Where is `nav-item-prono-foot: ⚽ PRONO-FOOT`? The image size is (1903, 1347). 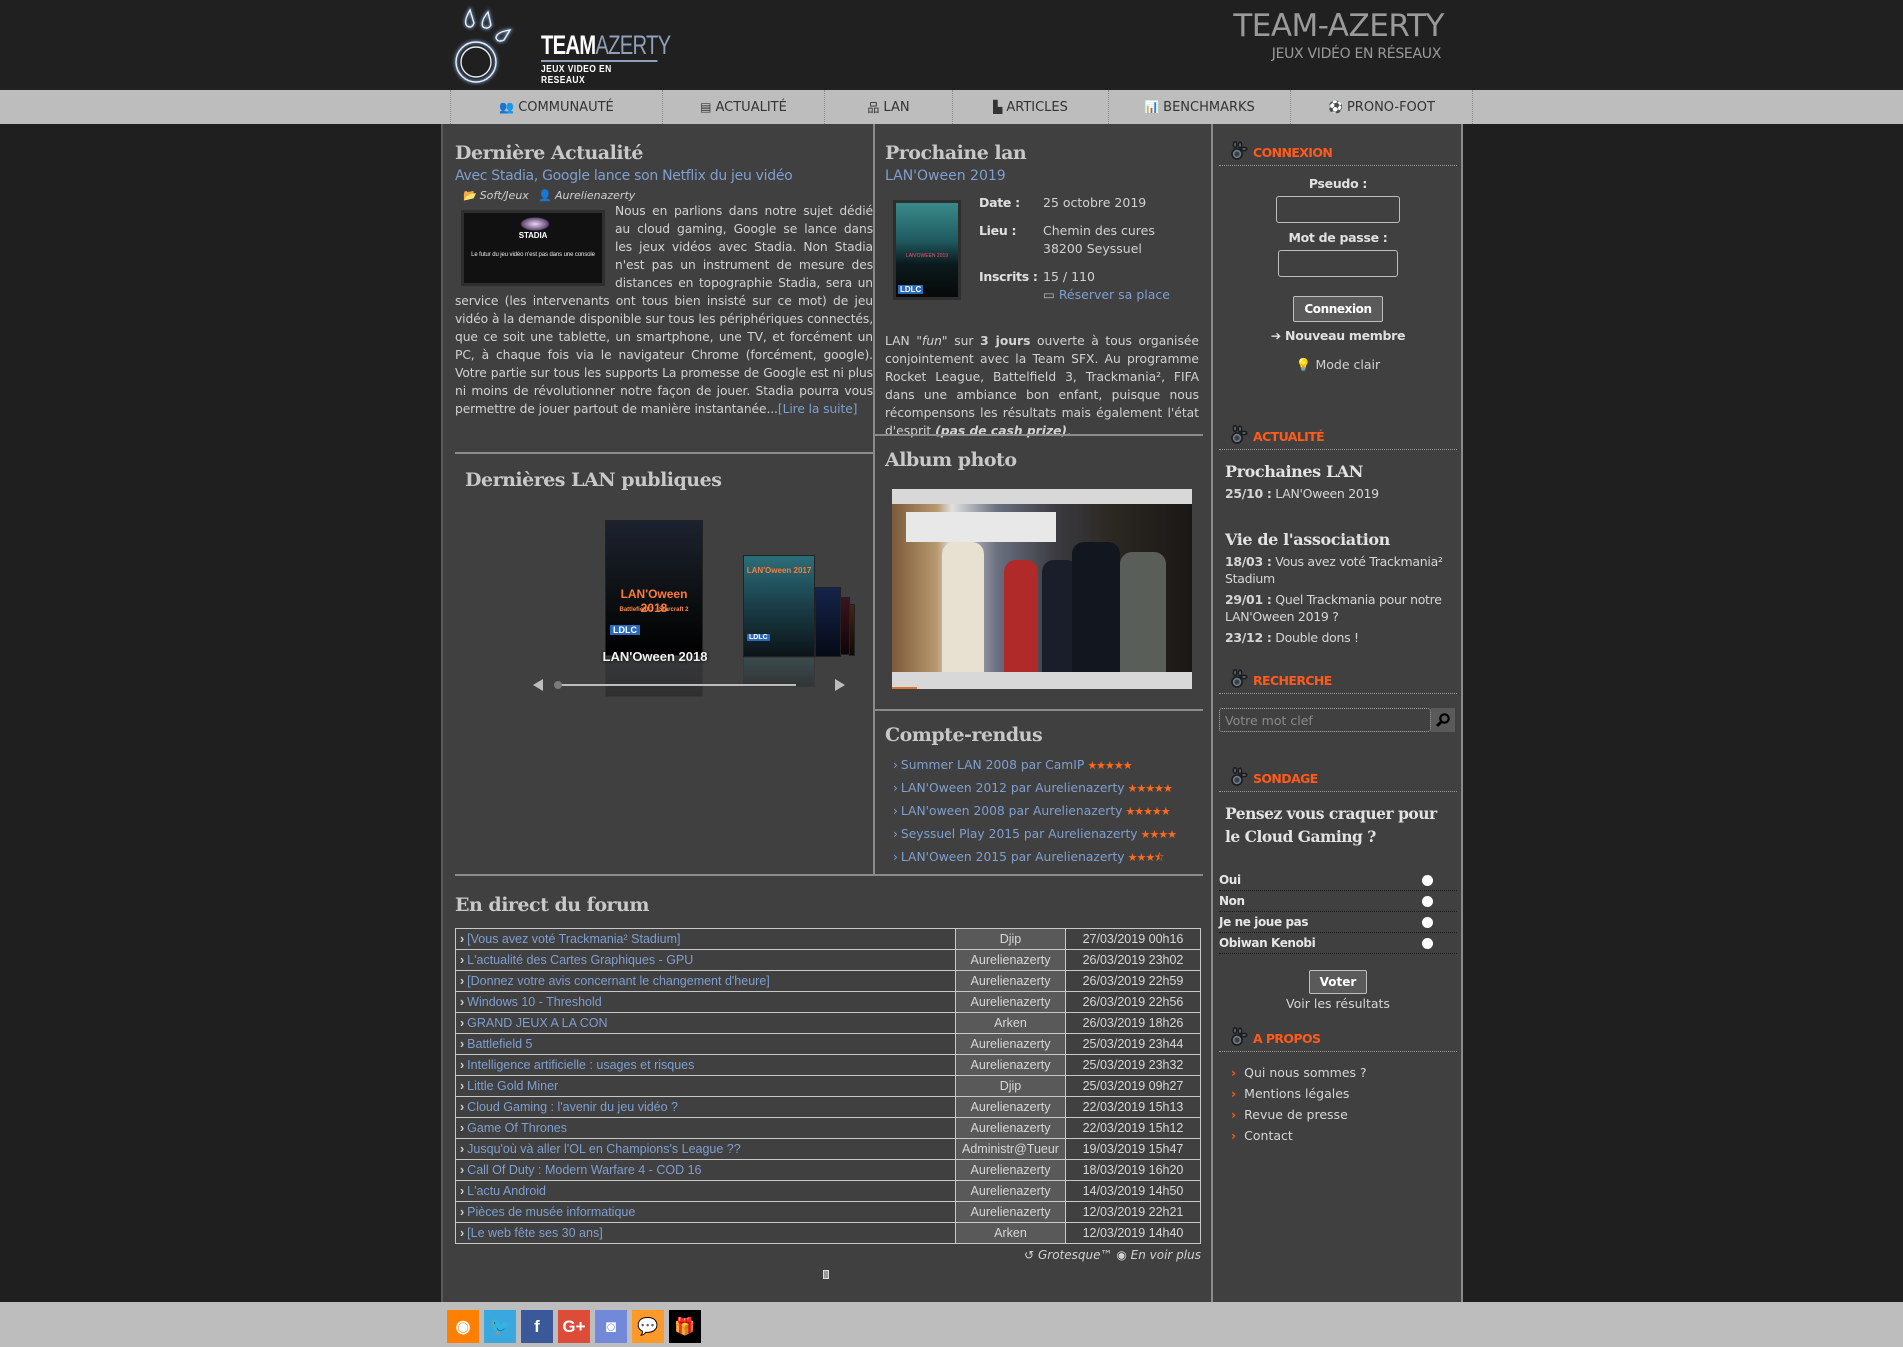 nav-item-prono-foot: ⚽ PRONO-FOOT is located at coordinates (1382, 107).